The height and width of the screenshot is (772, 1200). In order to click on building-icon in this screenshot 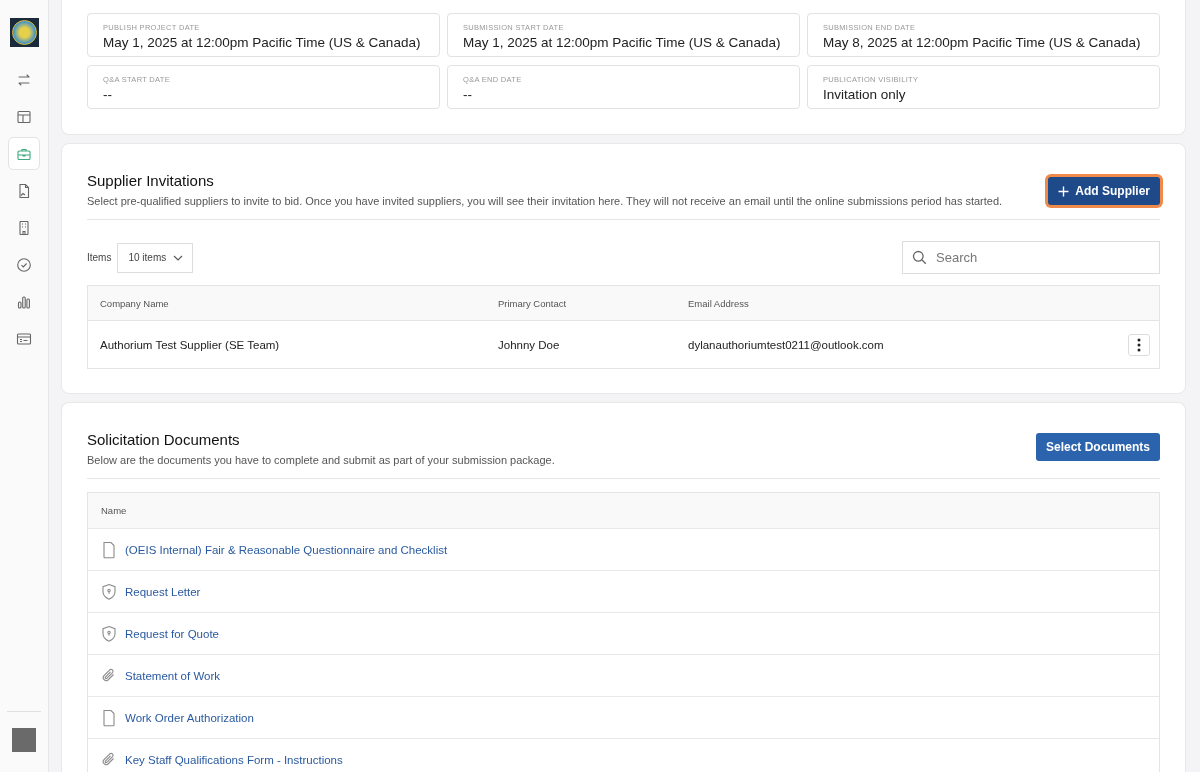, I will do `click(24, 227)`.